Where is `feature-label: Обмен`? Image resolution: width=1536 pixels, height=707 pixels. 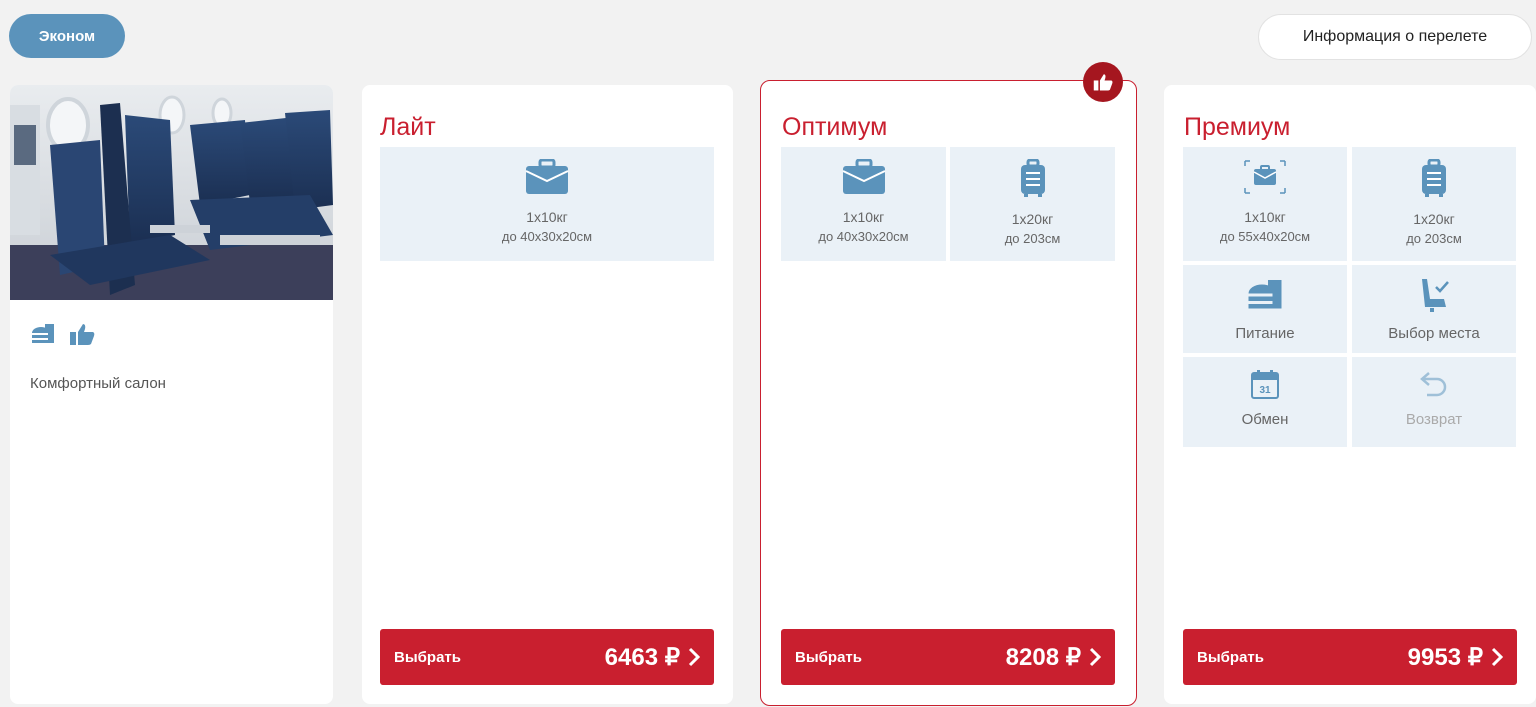 feature-label: Обмен is located at coordinates (1265, 419).